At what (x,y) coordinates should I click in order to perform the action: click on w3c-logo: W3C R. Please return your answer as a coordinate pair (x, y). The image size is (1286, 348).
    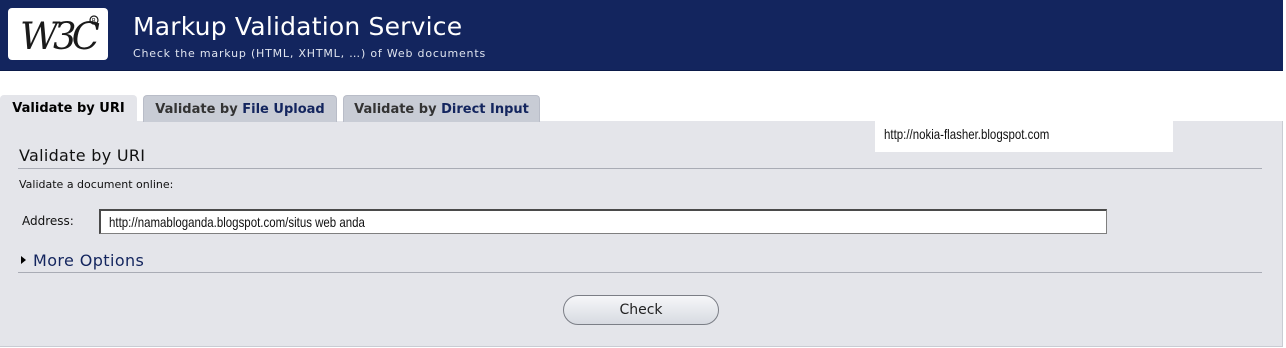
    Looking at the image, I should click on (58, 34).